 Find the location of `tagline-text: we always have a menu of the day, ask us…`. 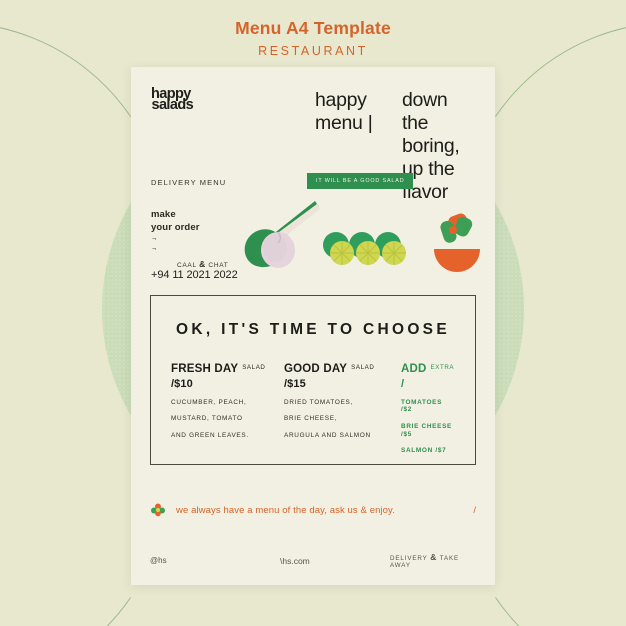

tagline-text: we always have a menu of the day, ask us… is located at coordinates (285, 510).